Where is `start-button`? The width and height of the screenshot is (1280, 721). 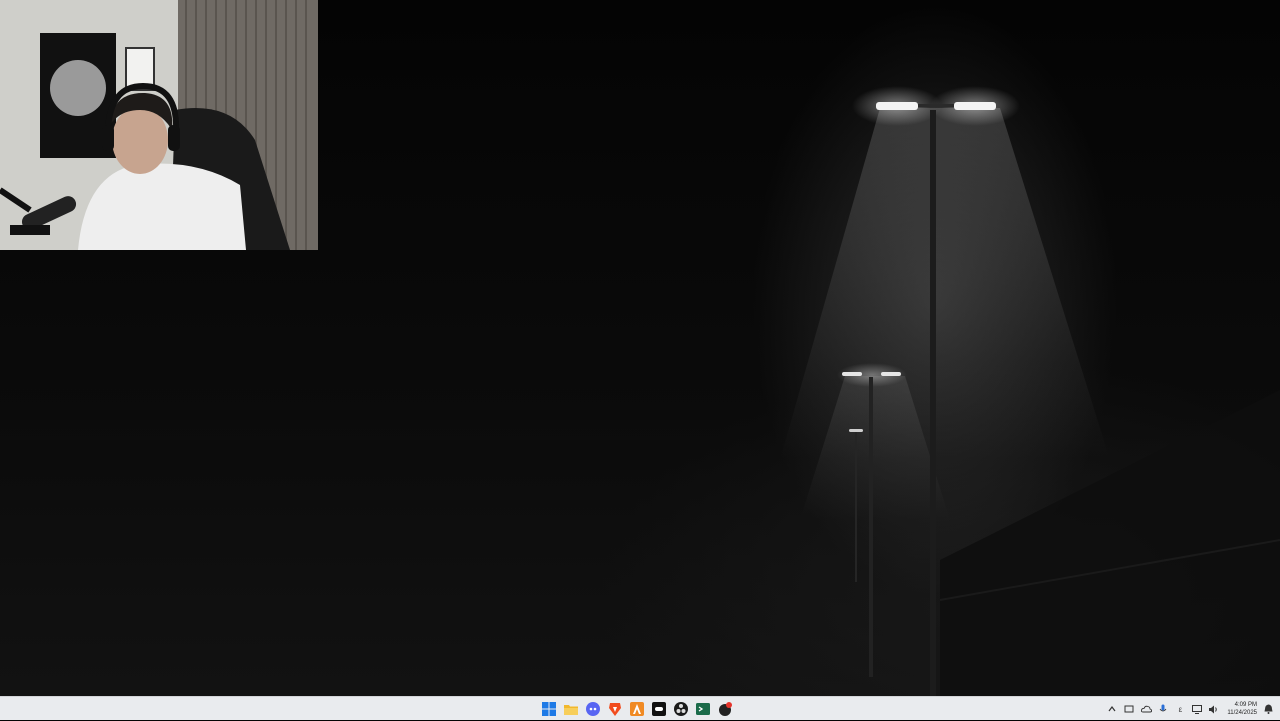
start-button is located at coordinates (549, 709).